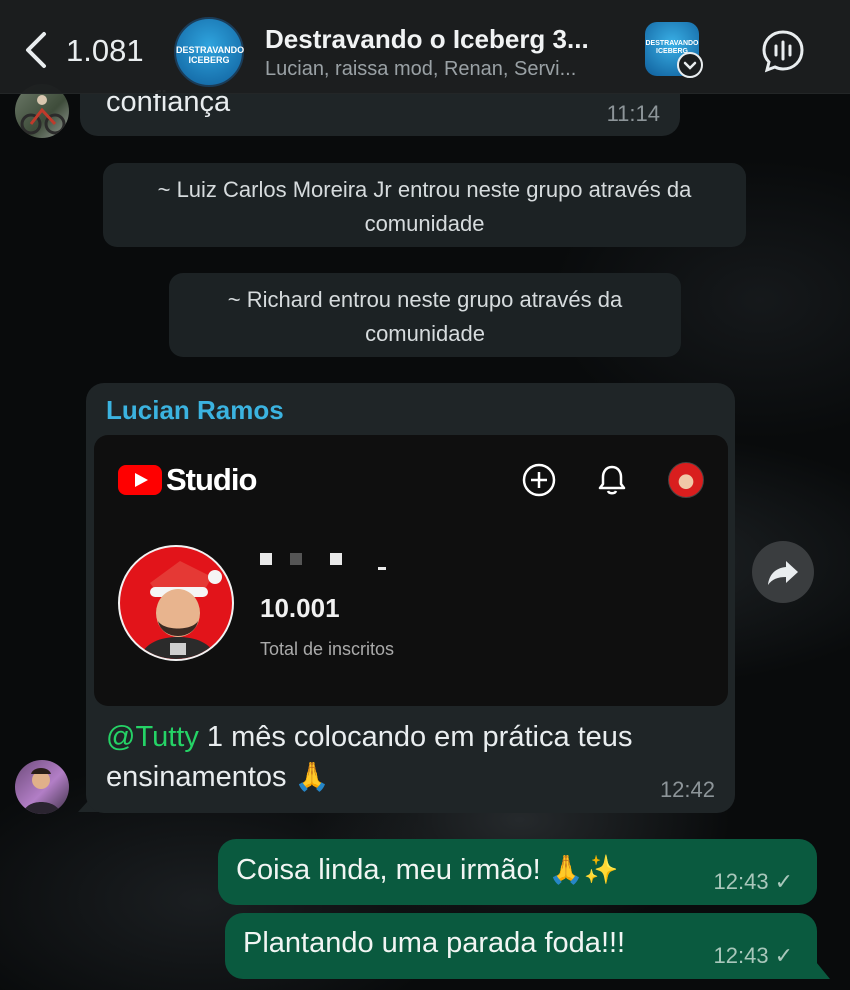 This screenshot has height=990, width=850. Describe the element at coordinates (434, 943) in the screenshot. I see `message-text: Plantando uma parada foda!!!` at that location.